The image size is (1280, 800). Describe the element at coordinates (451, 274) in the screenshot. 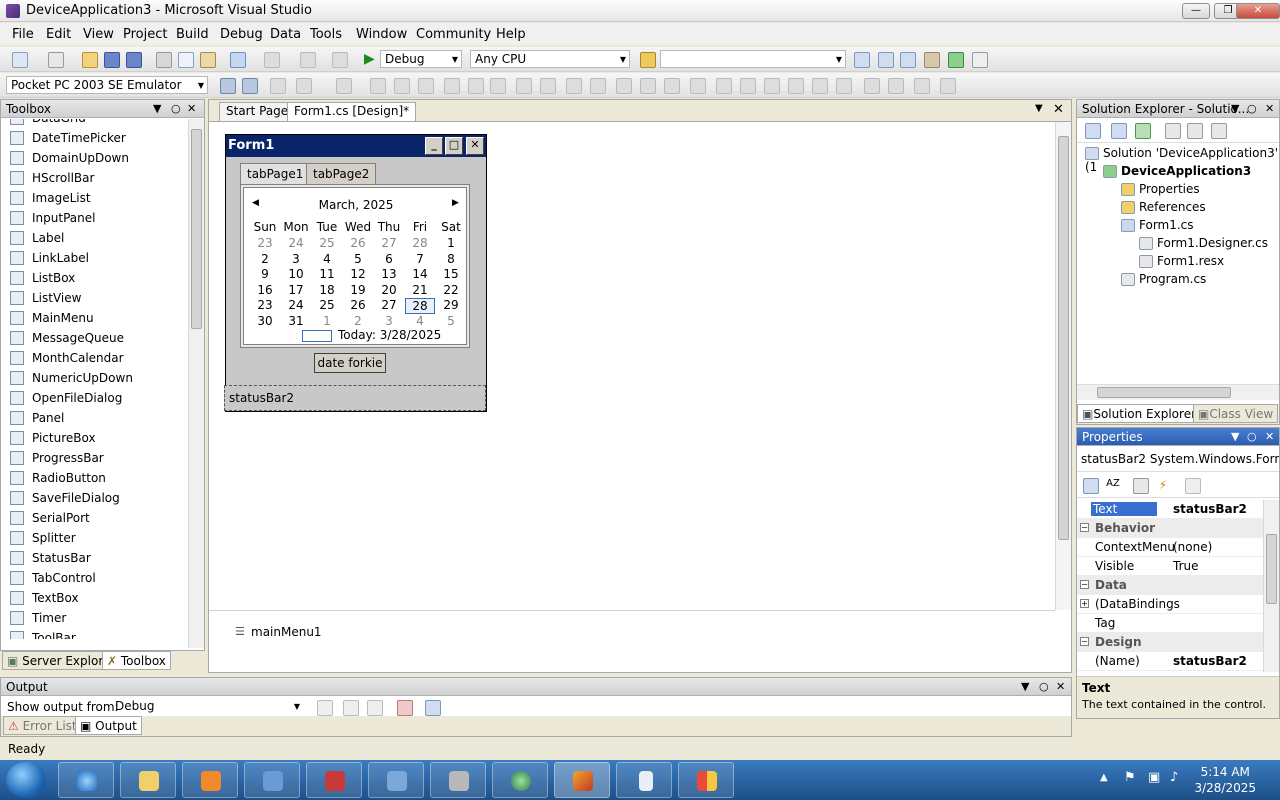

I see `calendar-day: 15` at that location.